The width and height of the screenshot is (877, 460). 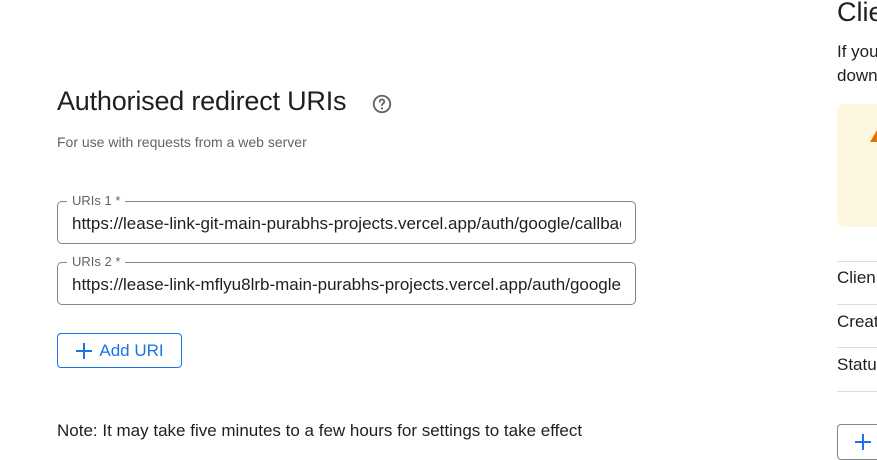 I want to click on panel-row-client-id: Clien, so click(x=856, y=277).